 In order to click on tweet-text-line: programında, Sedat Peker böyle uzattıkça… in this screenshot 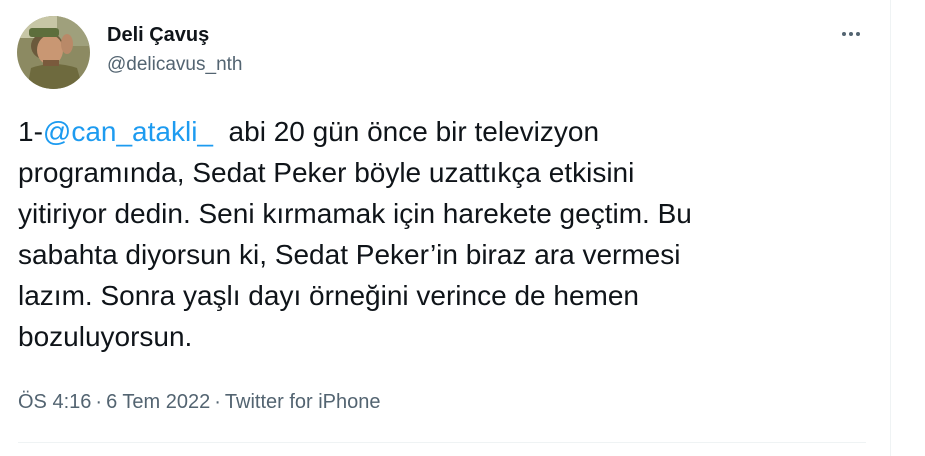, I will do `click(326, 172)`.